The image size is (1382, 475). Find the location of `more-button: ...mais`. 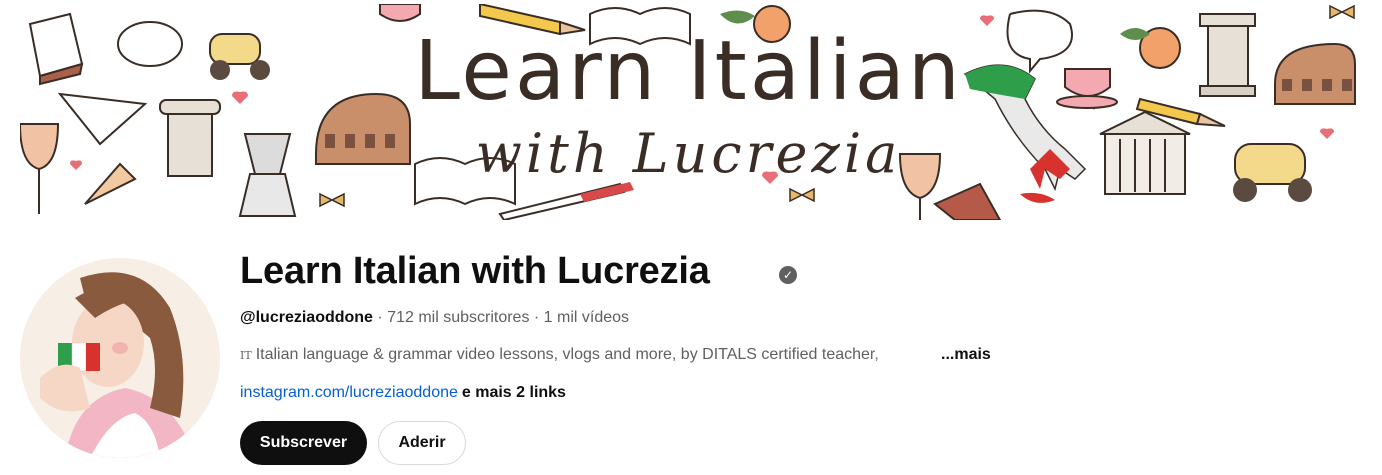

more-button: ...mais is located at coordinates (966, 355).